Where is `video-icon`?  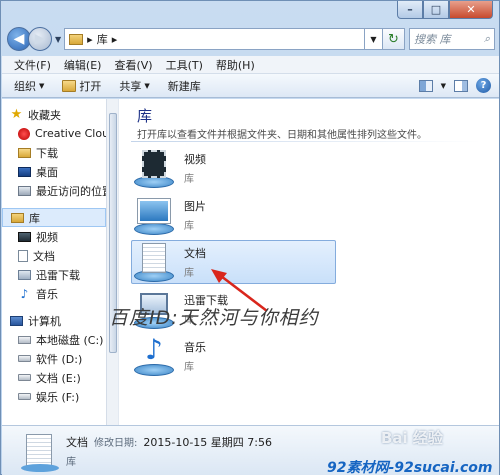 video-icon is located at coordinates (24, 236).